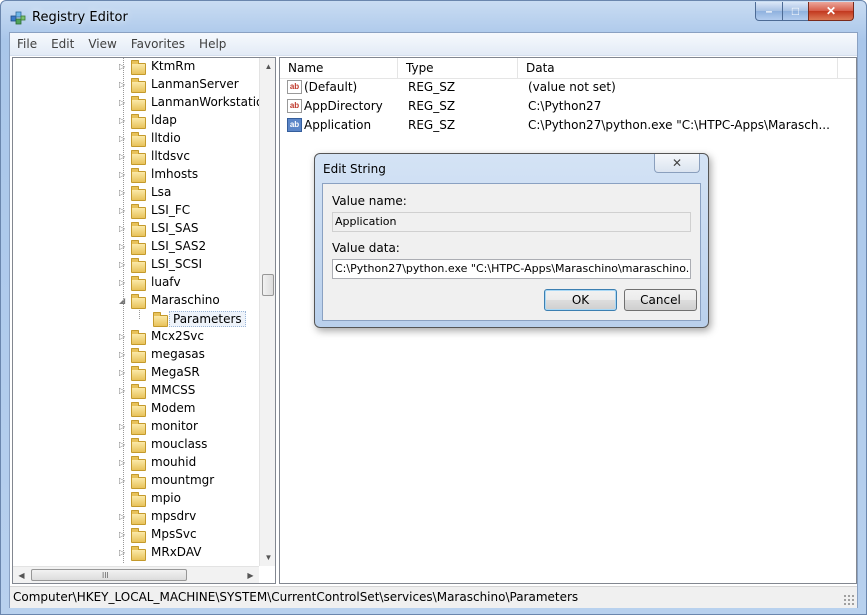  I want to click on close-button: ✕, so click(831, 11).